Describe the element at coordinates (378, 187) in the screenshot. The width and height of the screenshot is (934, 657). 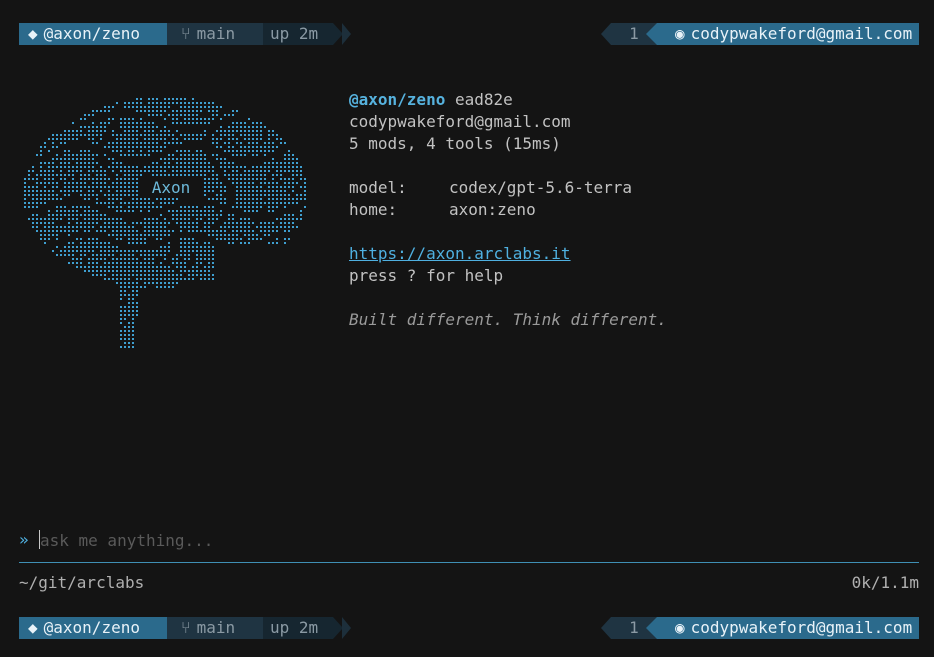
I see `model-label: model:` at that location.